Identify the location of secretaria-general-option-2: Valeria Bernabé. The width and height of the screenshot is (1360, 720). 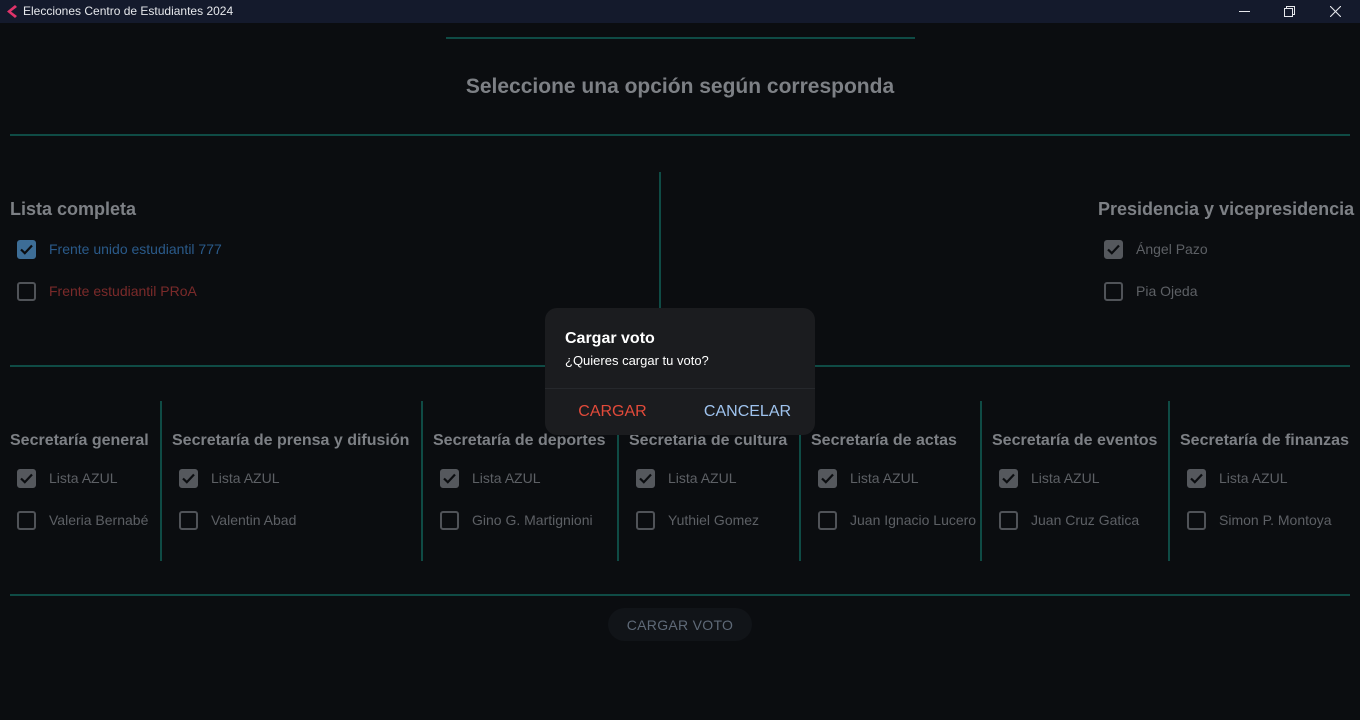
(82, 520).